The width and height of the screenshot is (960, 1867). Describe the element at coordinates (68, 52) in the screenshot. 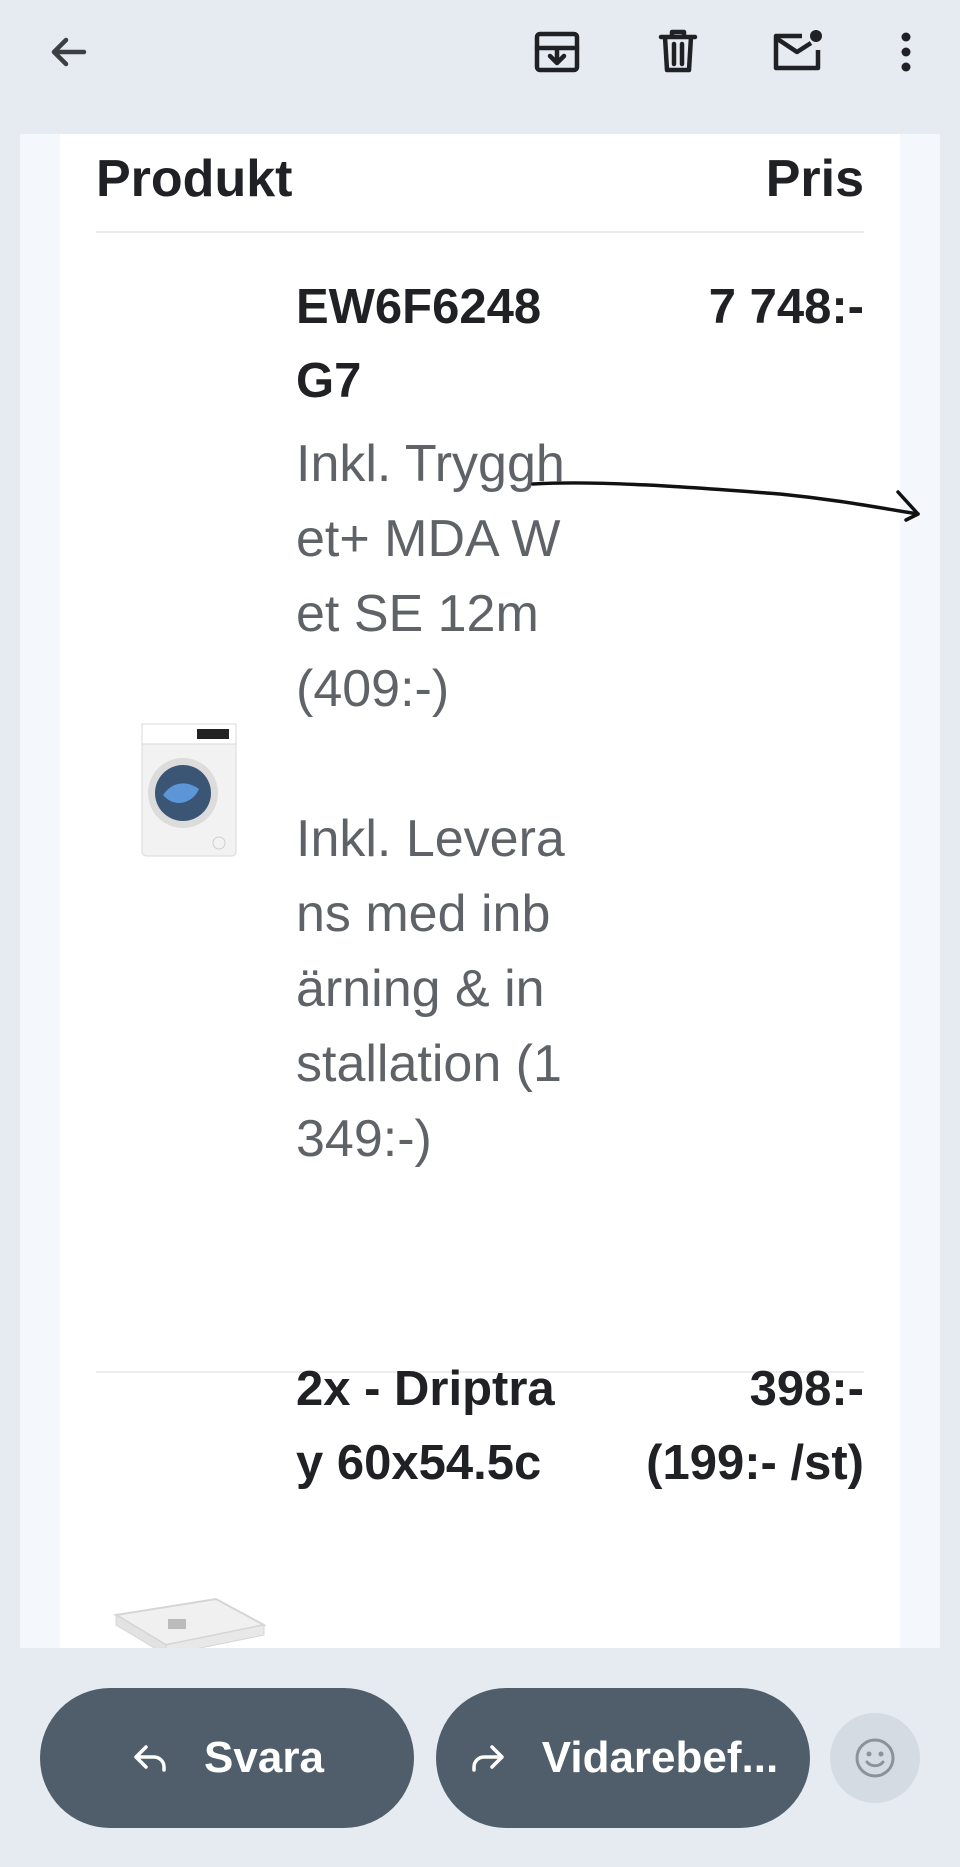

I see `back-arrow-icon` at that location.